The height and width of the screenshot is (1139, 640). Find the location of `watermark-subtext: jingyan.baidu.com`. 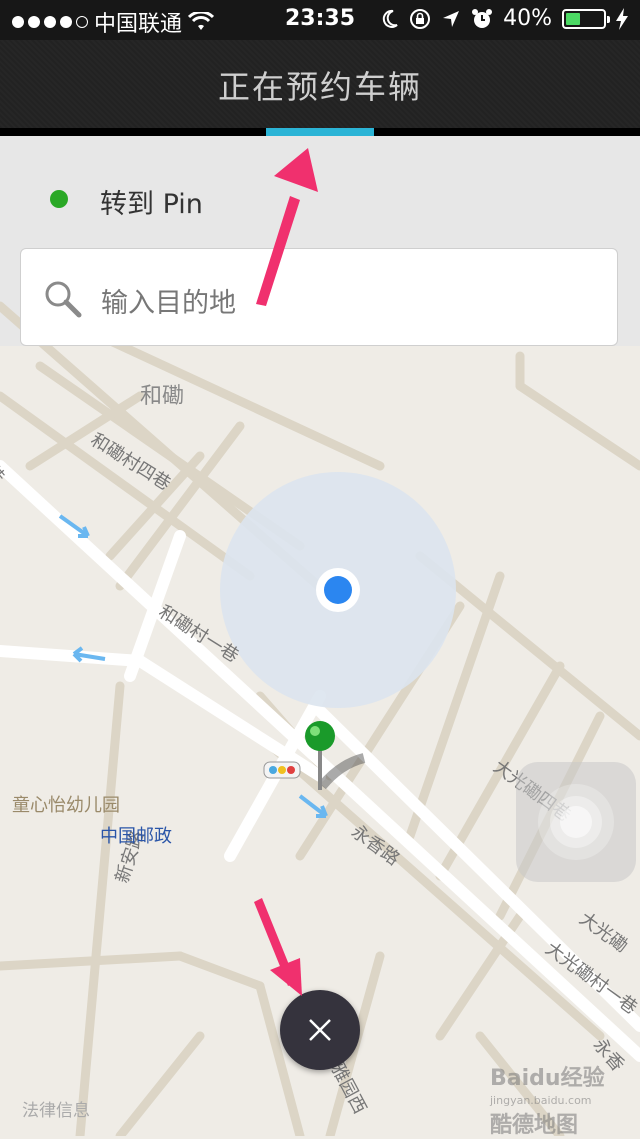

watermark-subtext: jingyan.baidu.com is located at coordinates (541, 1100).